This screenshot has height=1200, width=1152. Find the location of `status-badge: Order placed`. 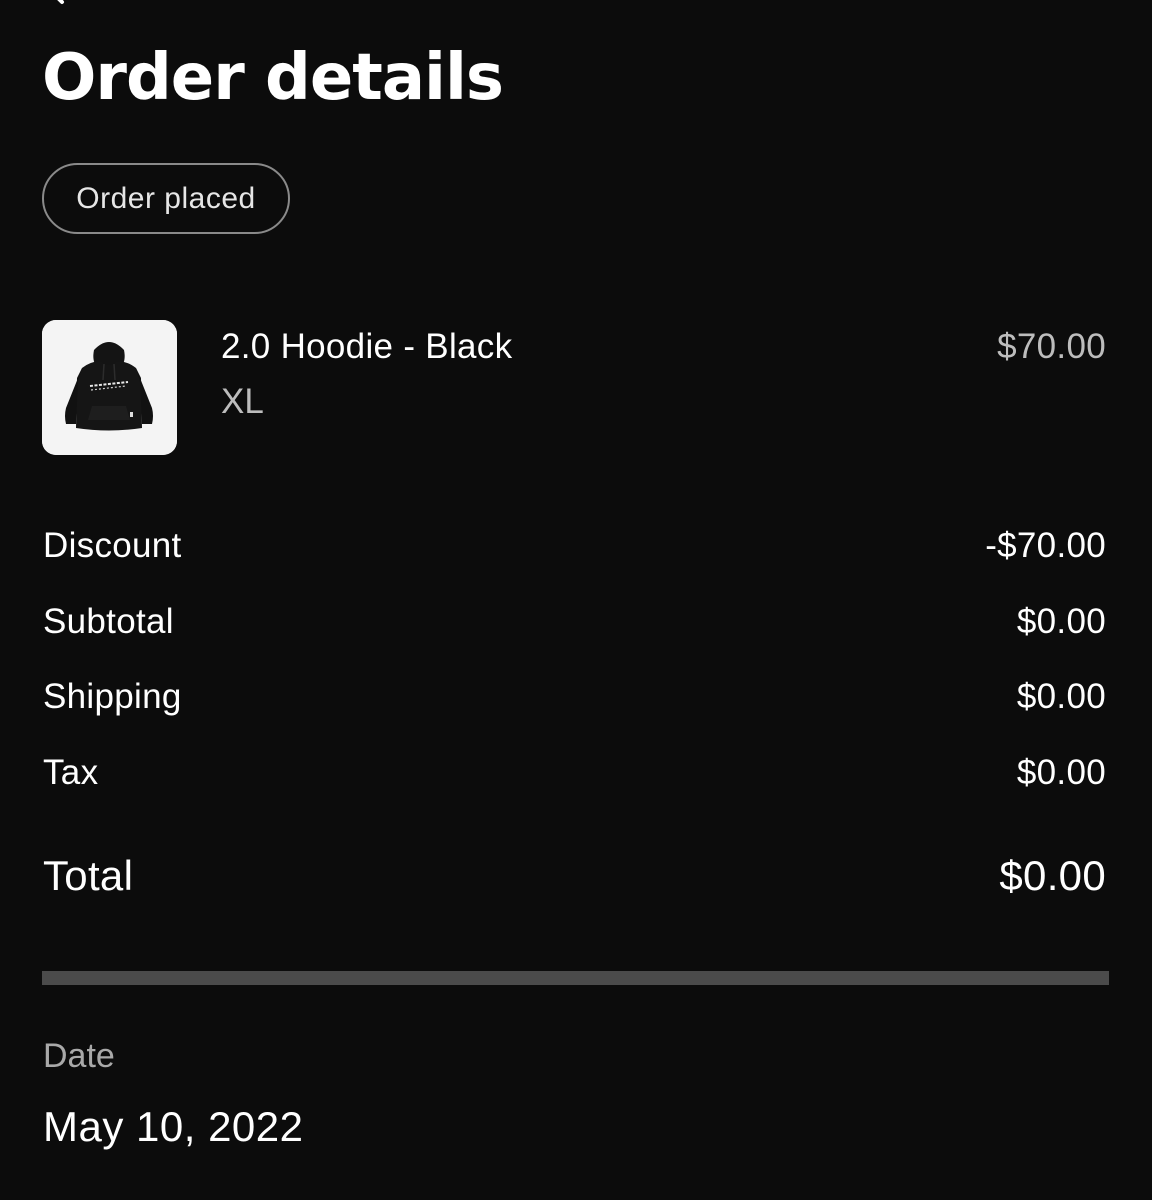

status-badge: Order placed is located at coordinates (166, 198).